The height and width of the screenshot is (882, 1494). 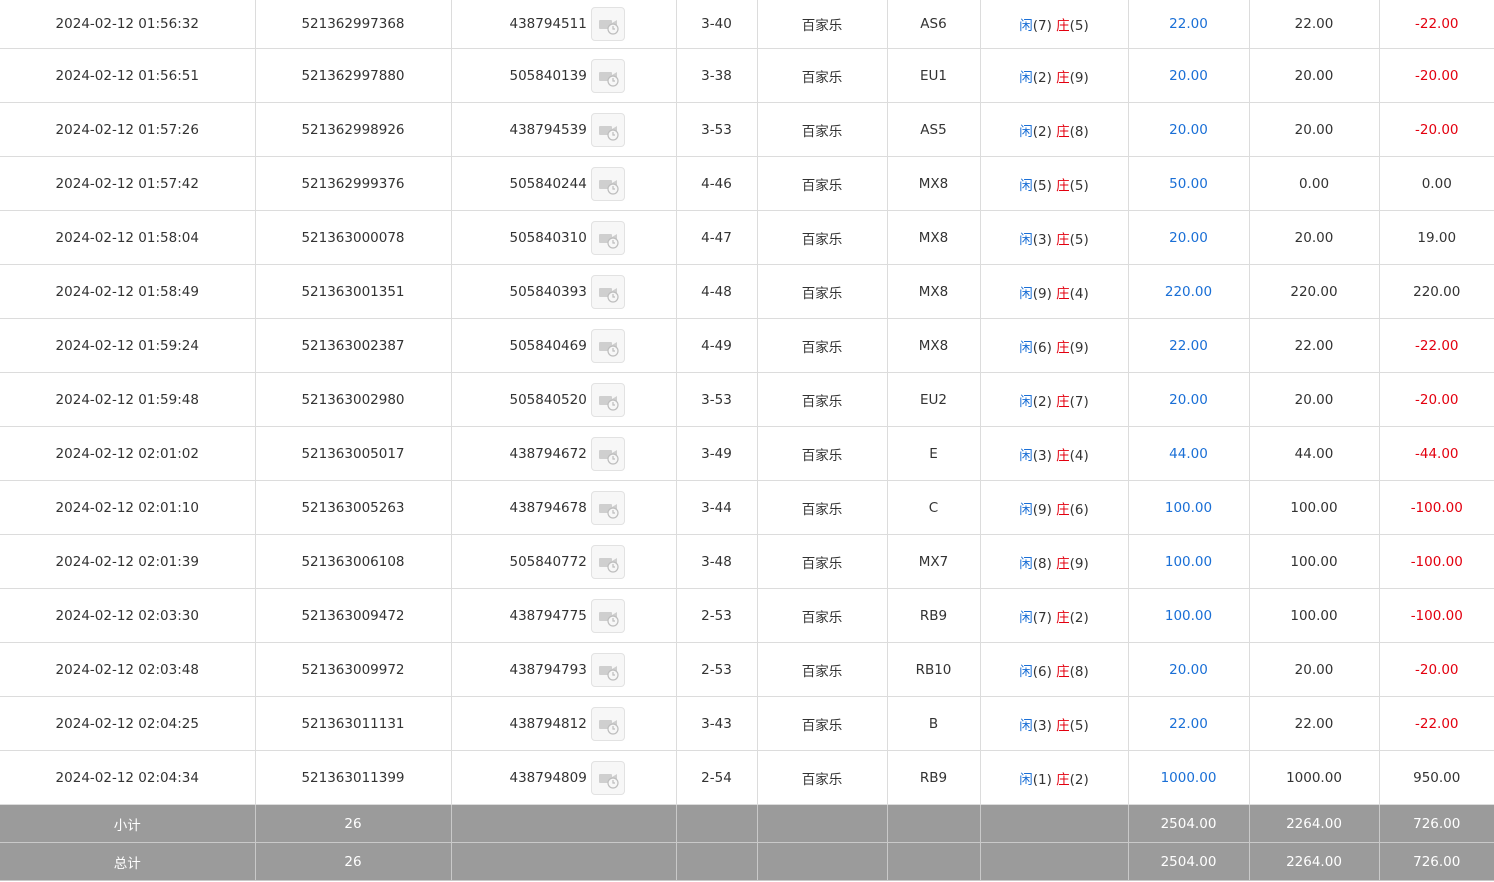 I want to click on bet-time: 2024-02-12 01:56:51, so click(x=128, y=75).